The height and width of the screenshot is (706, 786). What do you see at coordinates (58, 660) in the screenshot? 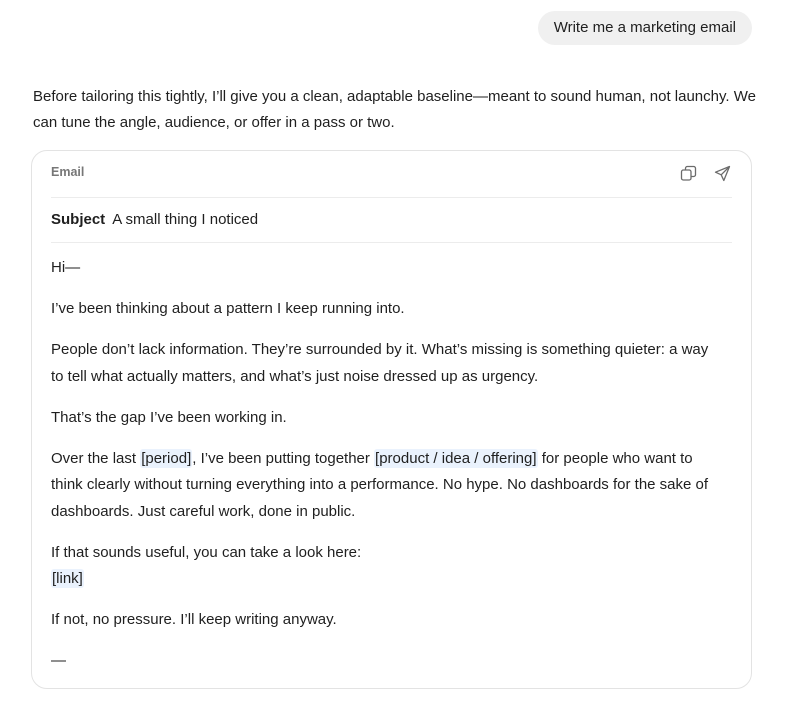
I see `email-signoff: —` at bounding box center [58, 660].